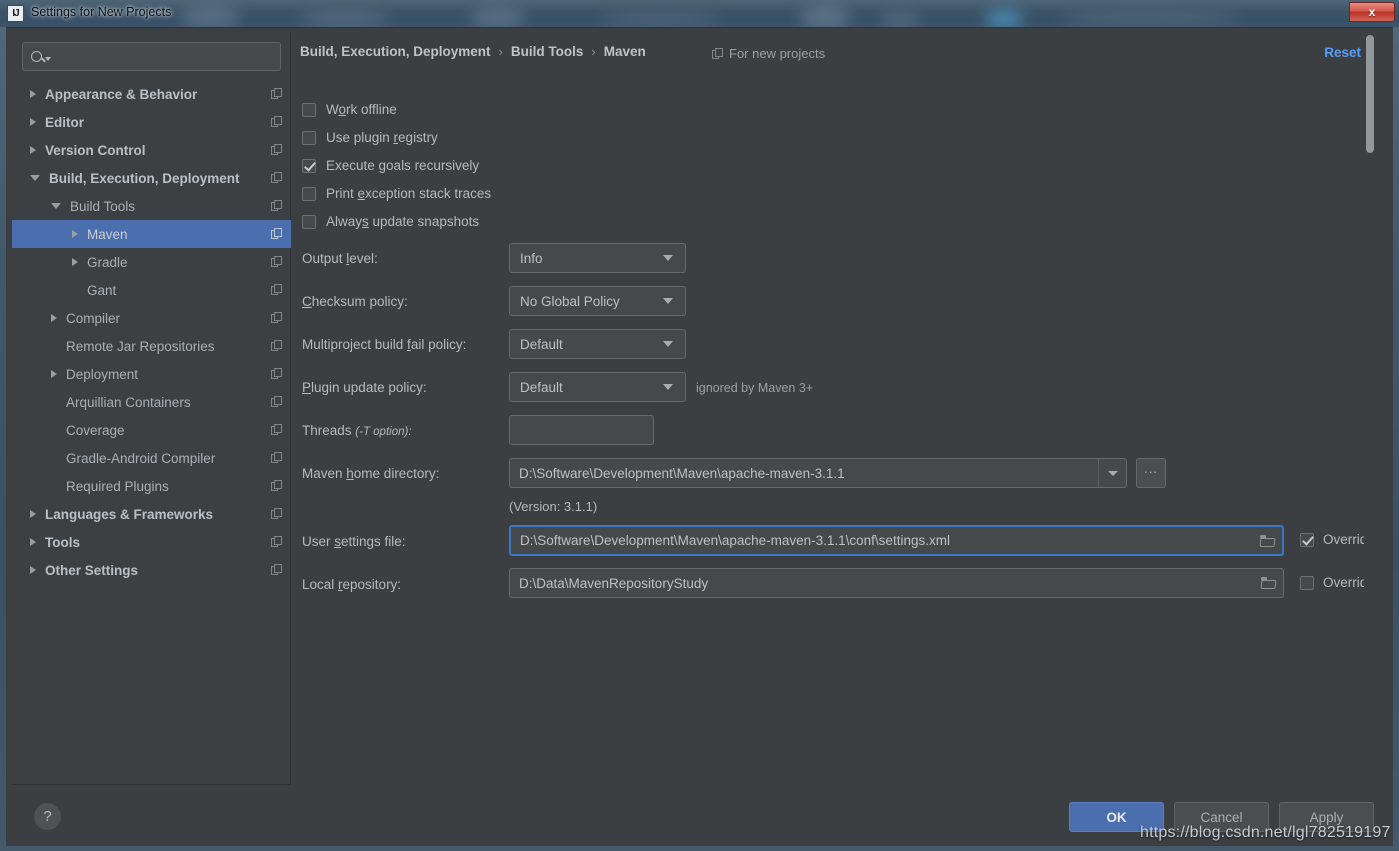  What do you see at coordinates (1267, 540) in the screenshot?
I see `user-settings-browse-button` at bounding box center [1267, 540].